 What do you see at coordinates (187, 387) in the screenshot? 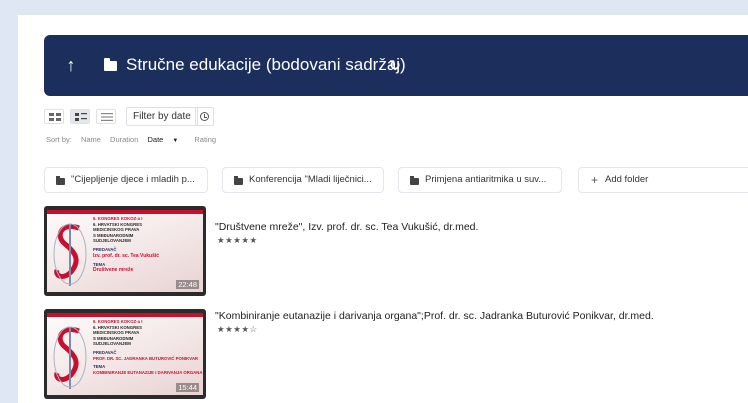
I see `video-duration: 15:44` at bounding box center [187, 387].